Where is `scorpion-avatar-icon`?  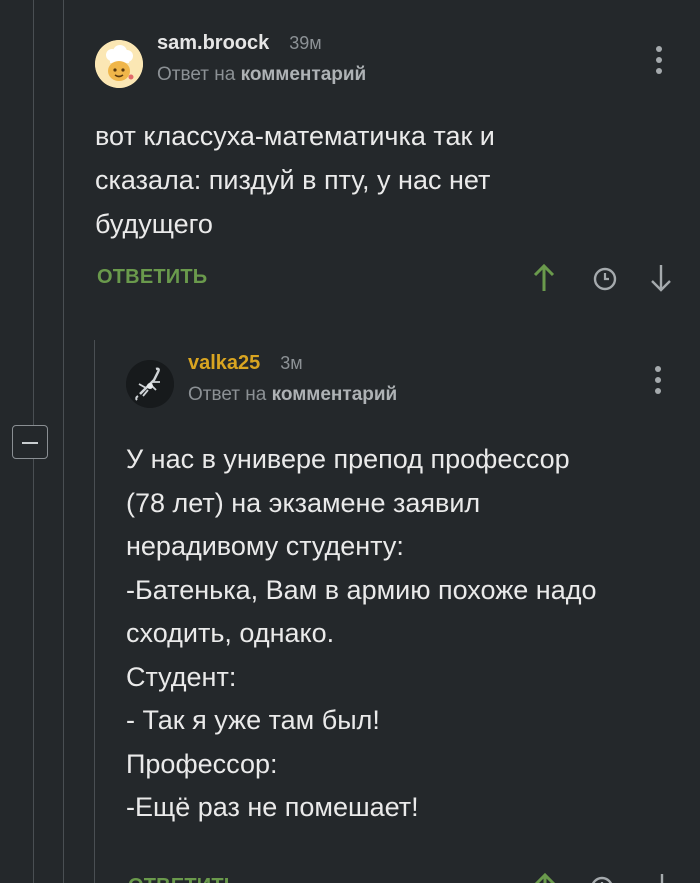
scorpion-avatar-icon is located at coordinates (150, 384).